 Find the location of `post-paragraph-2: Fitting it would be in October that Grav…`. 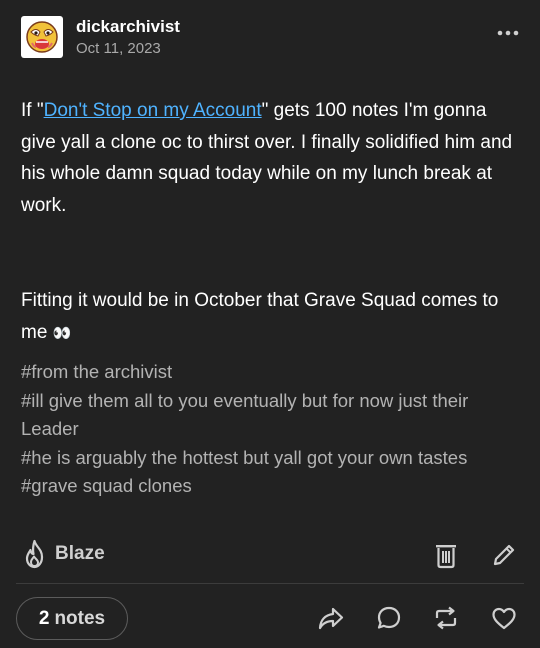

post-paragraph-2: Fitting it would be in October that Grav… is located at coordinates (271, 317).